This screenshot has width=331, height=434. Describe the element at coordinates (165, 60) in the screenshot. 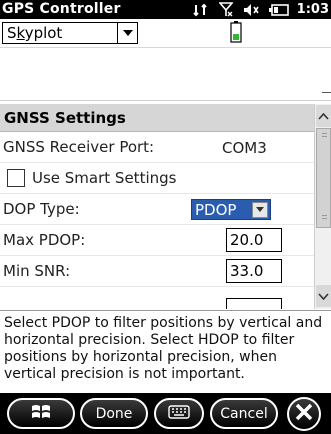

I see `blank-row` at that location.